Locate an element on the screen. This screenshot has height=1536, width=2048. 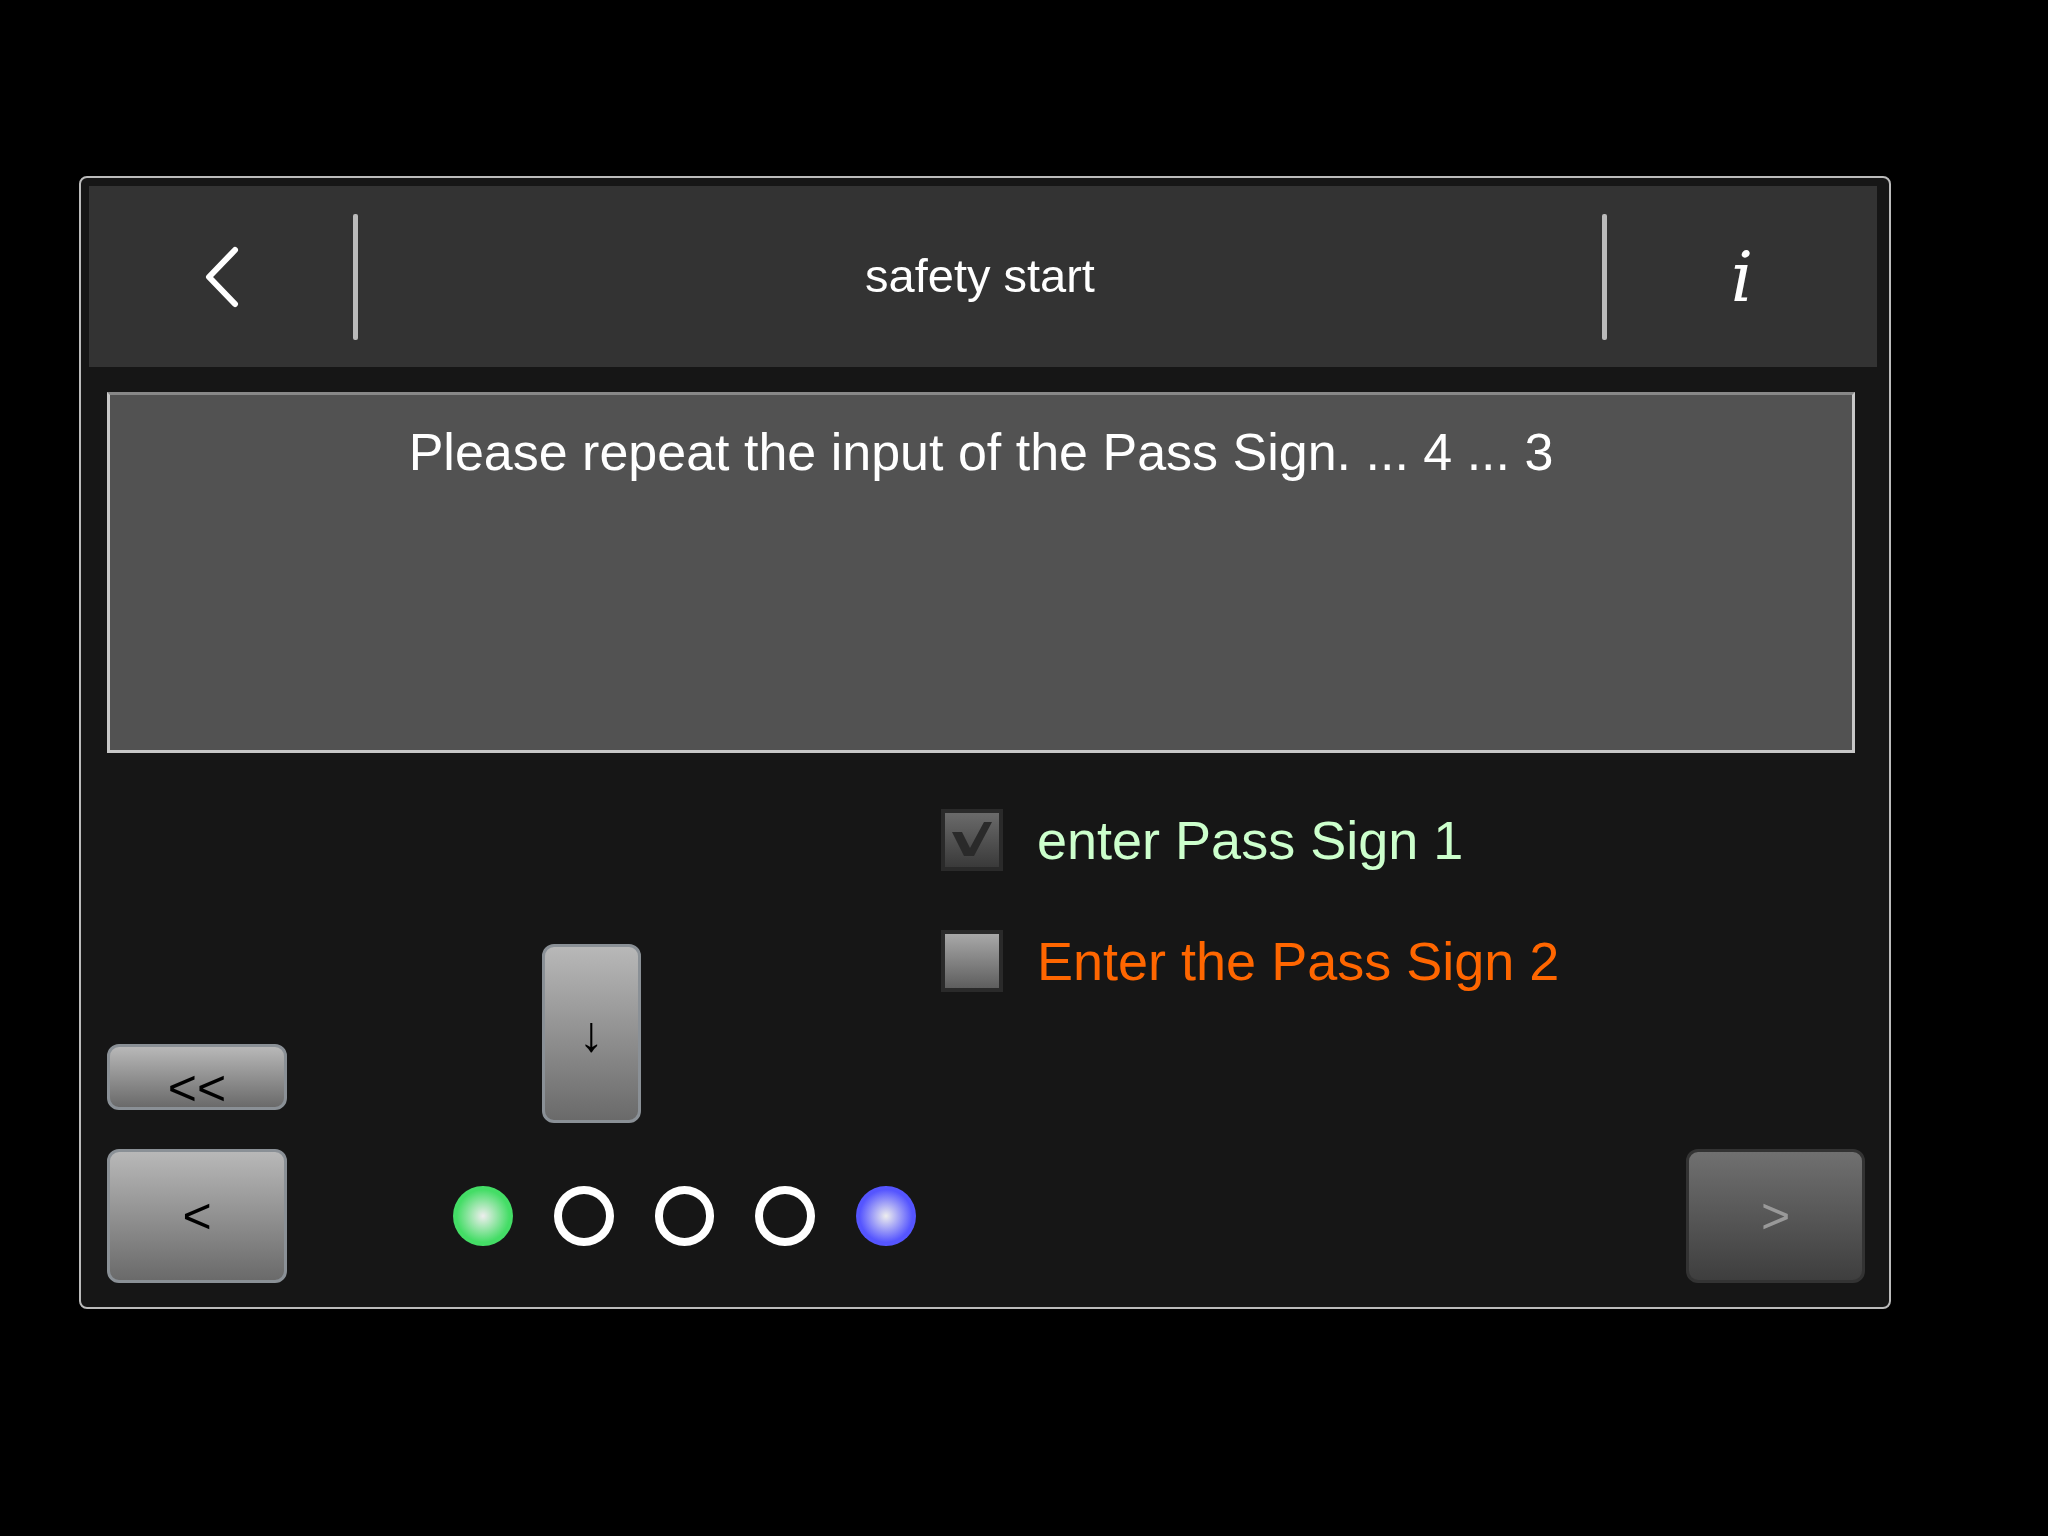
previous-button: < is located at coordinates (197, 1216).